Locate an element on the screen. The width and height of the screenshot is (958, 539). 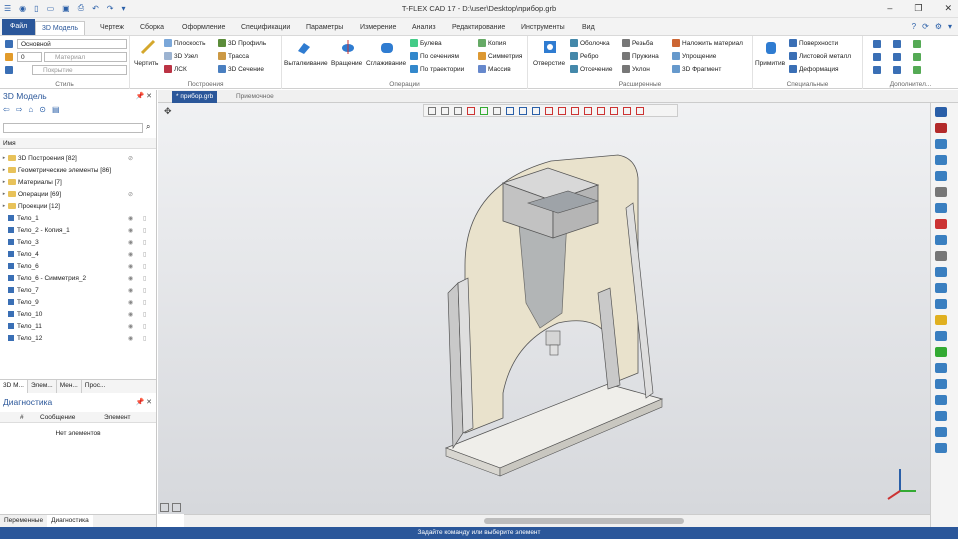
copy-button: Копия is located at coordinates (492, 43).